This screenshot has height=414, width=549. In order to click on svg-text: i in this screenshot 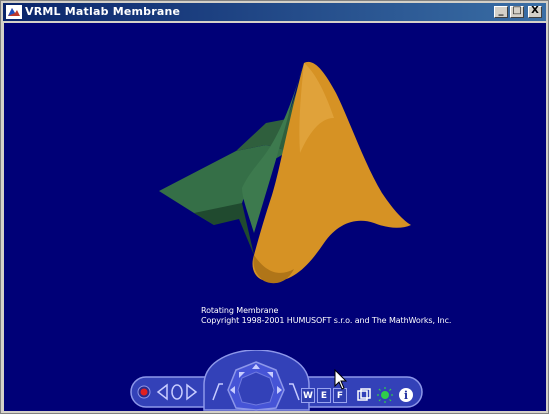, I will do `click(406, 395)`.